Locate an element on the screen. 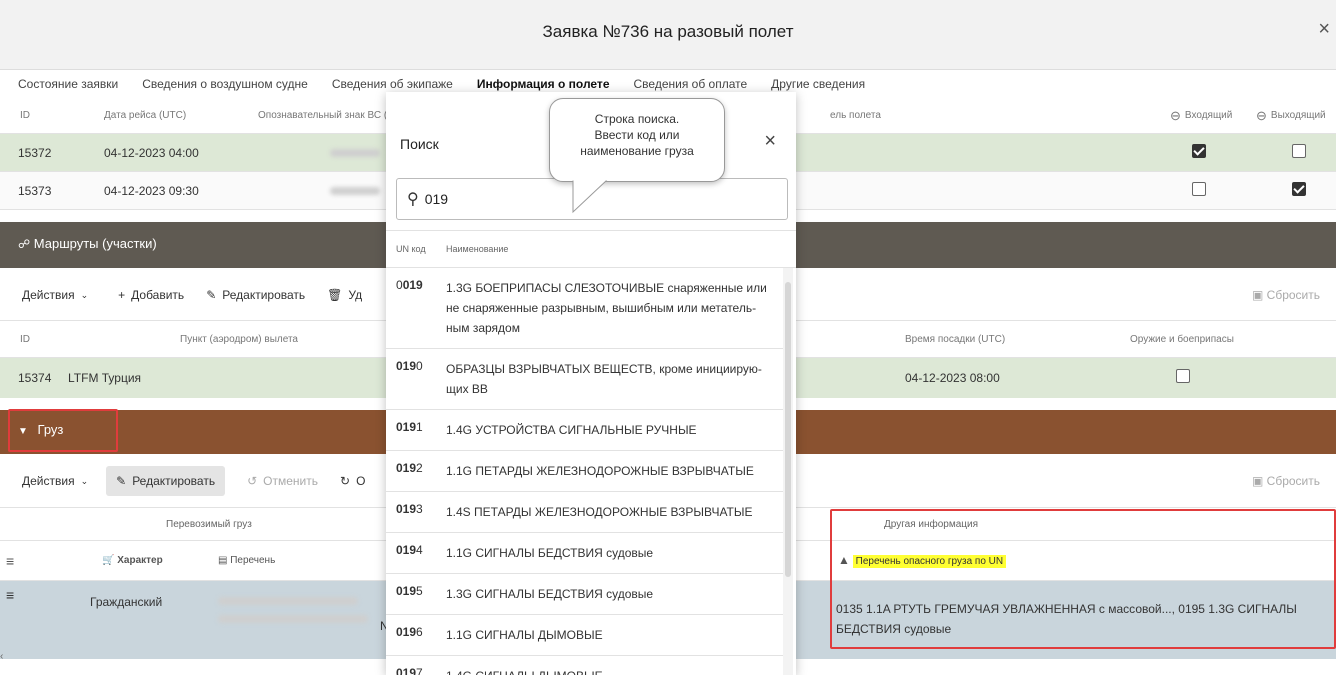 Image resolution: width=1336 pixels, height=675 pixels. routes-add-button: + Добавить is located at coordinates (151, 295).